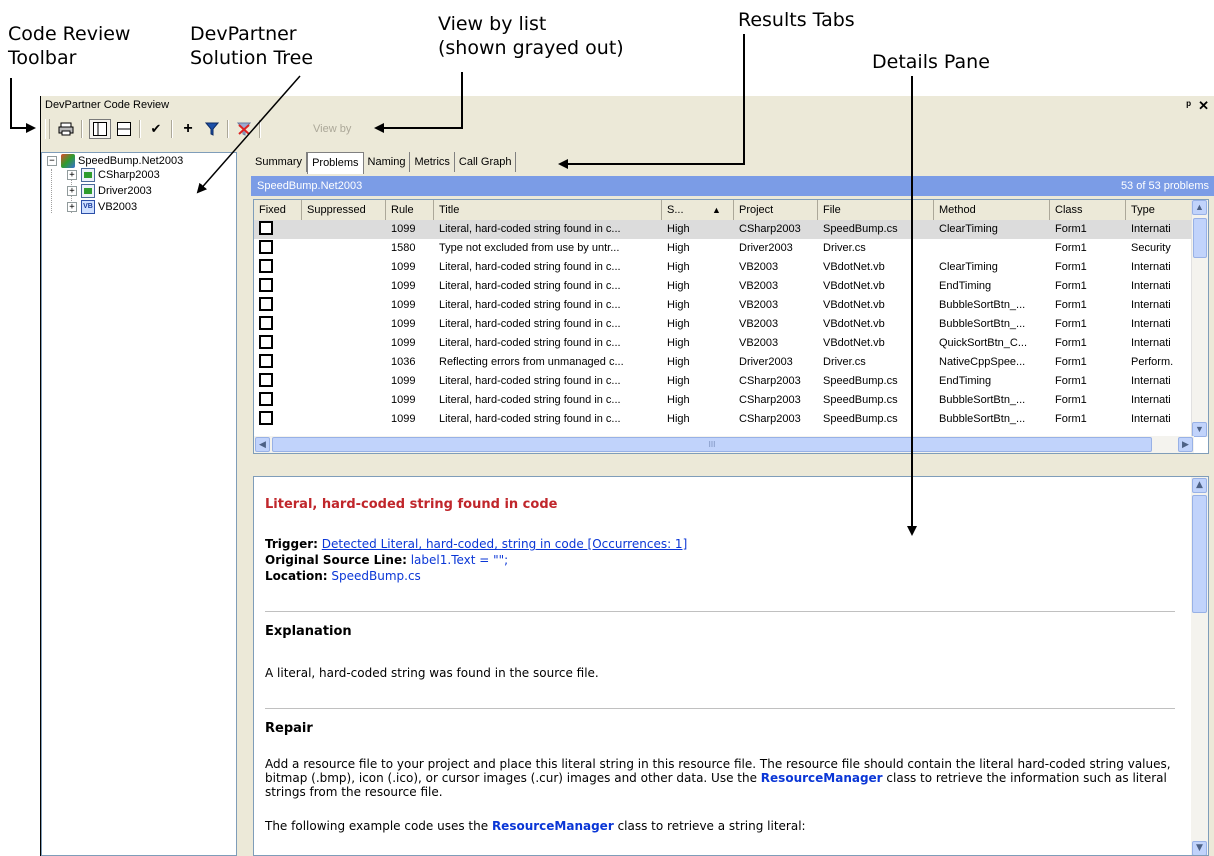  What do you see at coordinates (387, 162) in the screenshot?
I see `tab-naming: Naming` at bounding box center [387, 162].